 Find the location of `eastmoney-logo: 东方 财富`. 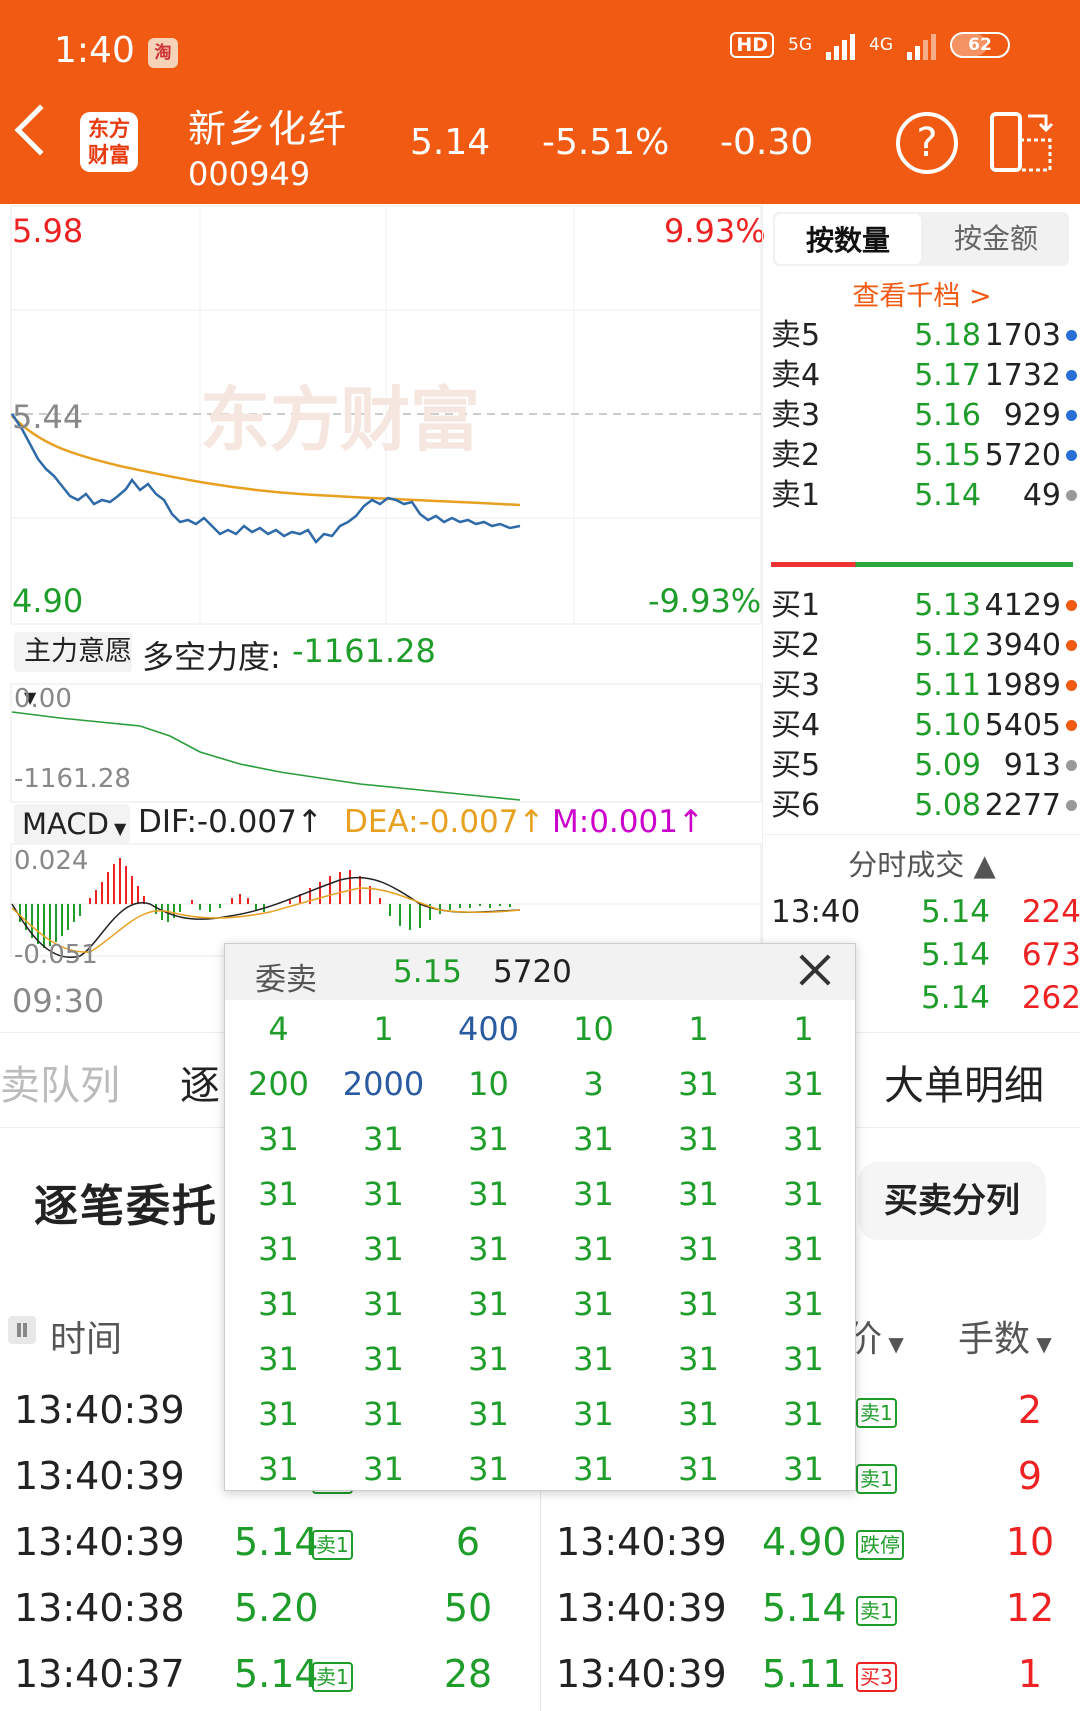

eastmoney-logo: 东方 财富 is located at coordinates (109, 142).